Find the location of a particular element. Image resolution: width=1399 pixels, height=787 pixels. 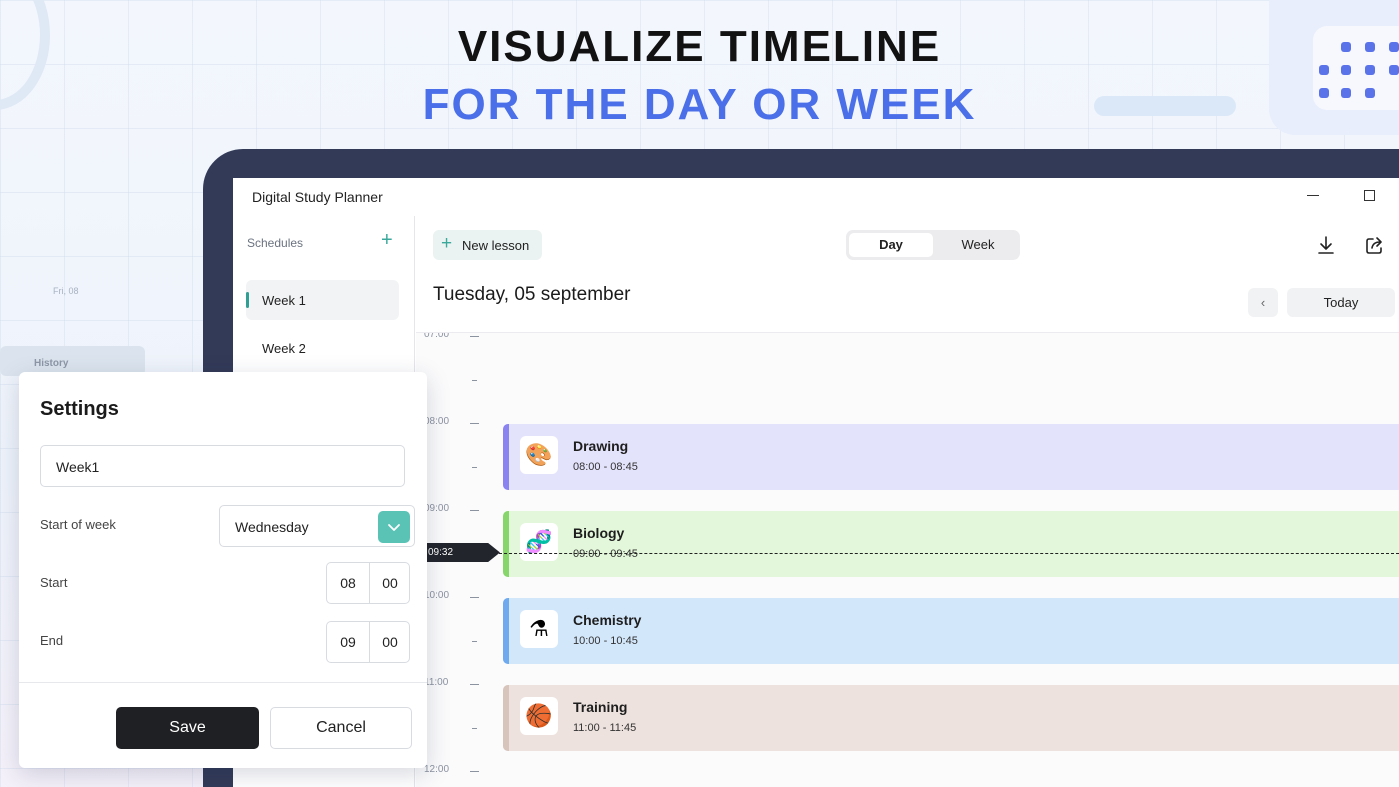

sidebar-item-week-1: Week 1 is located at coordinates (322, 300).